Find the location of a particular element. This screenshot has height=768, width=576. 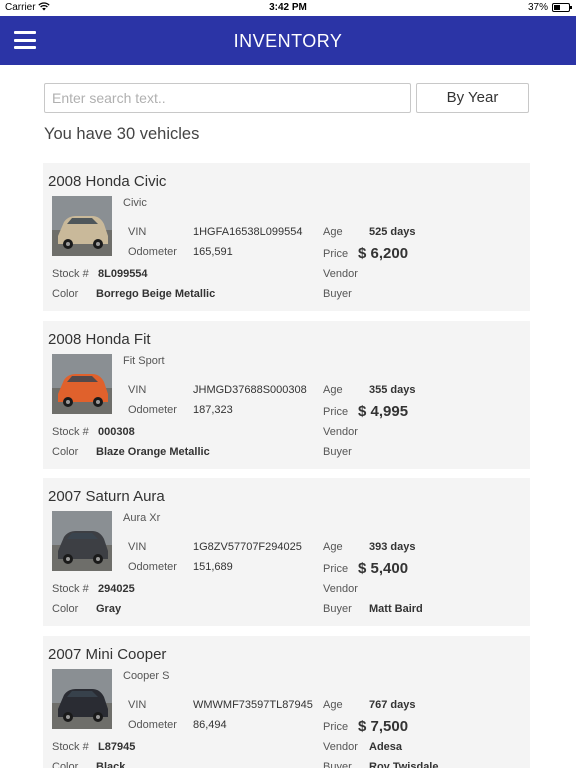

price-value: $ 6,200 is located at coordinates (383, 253).